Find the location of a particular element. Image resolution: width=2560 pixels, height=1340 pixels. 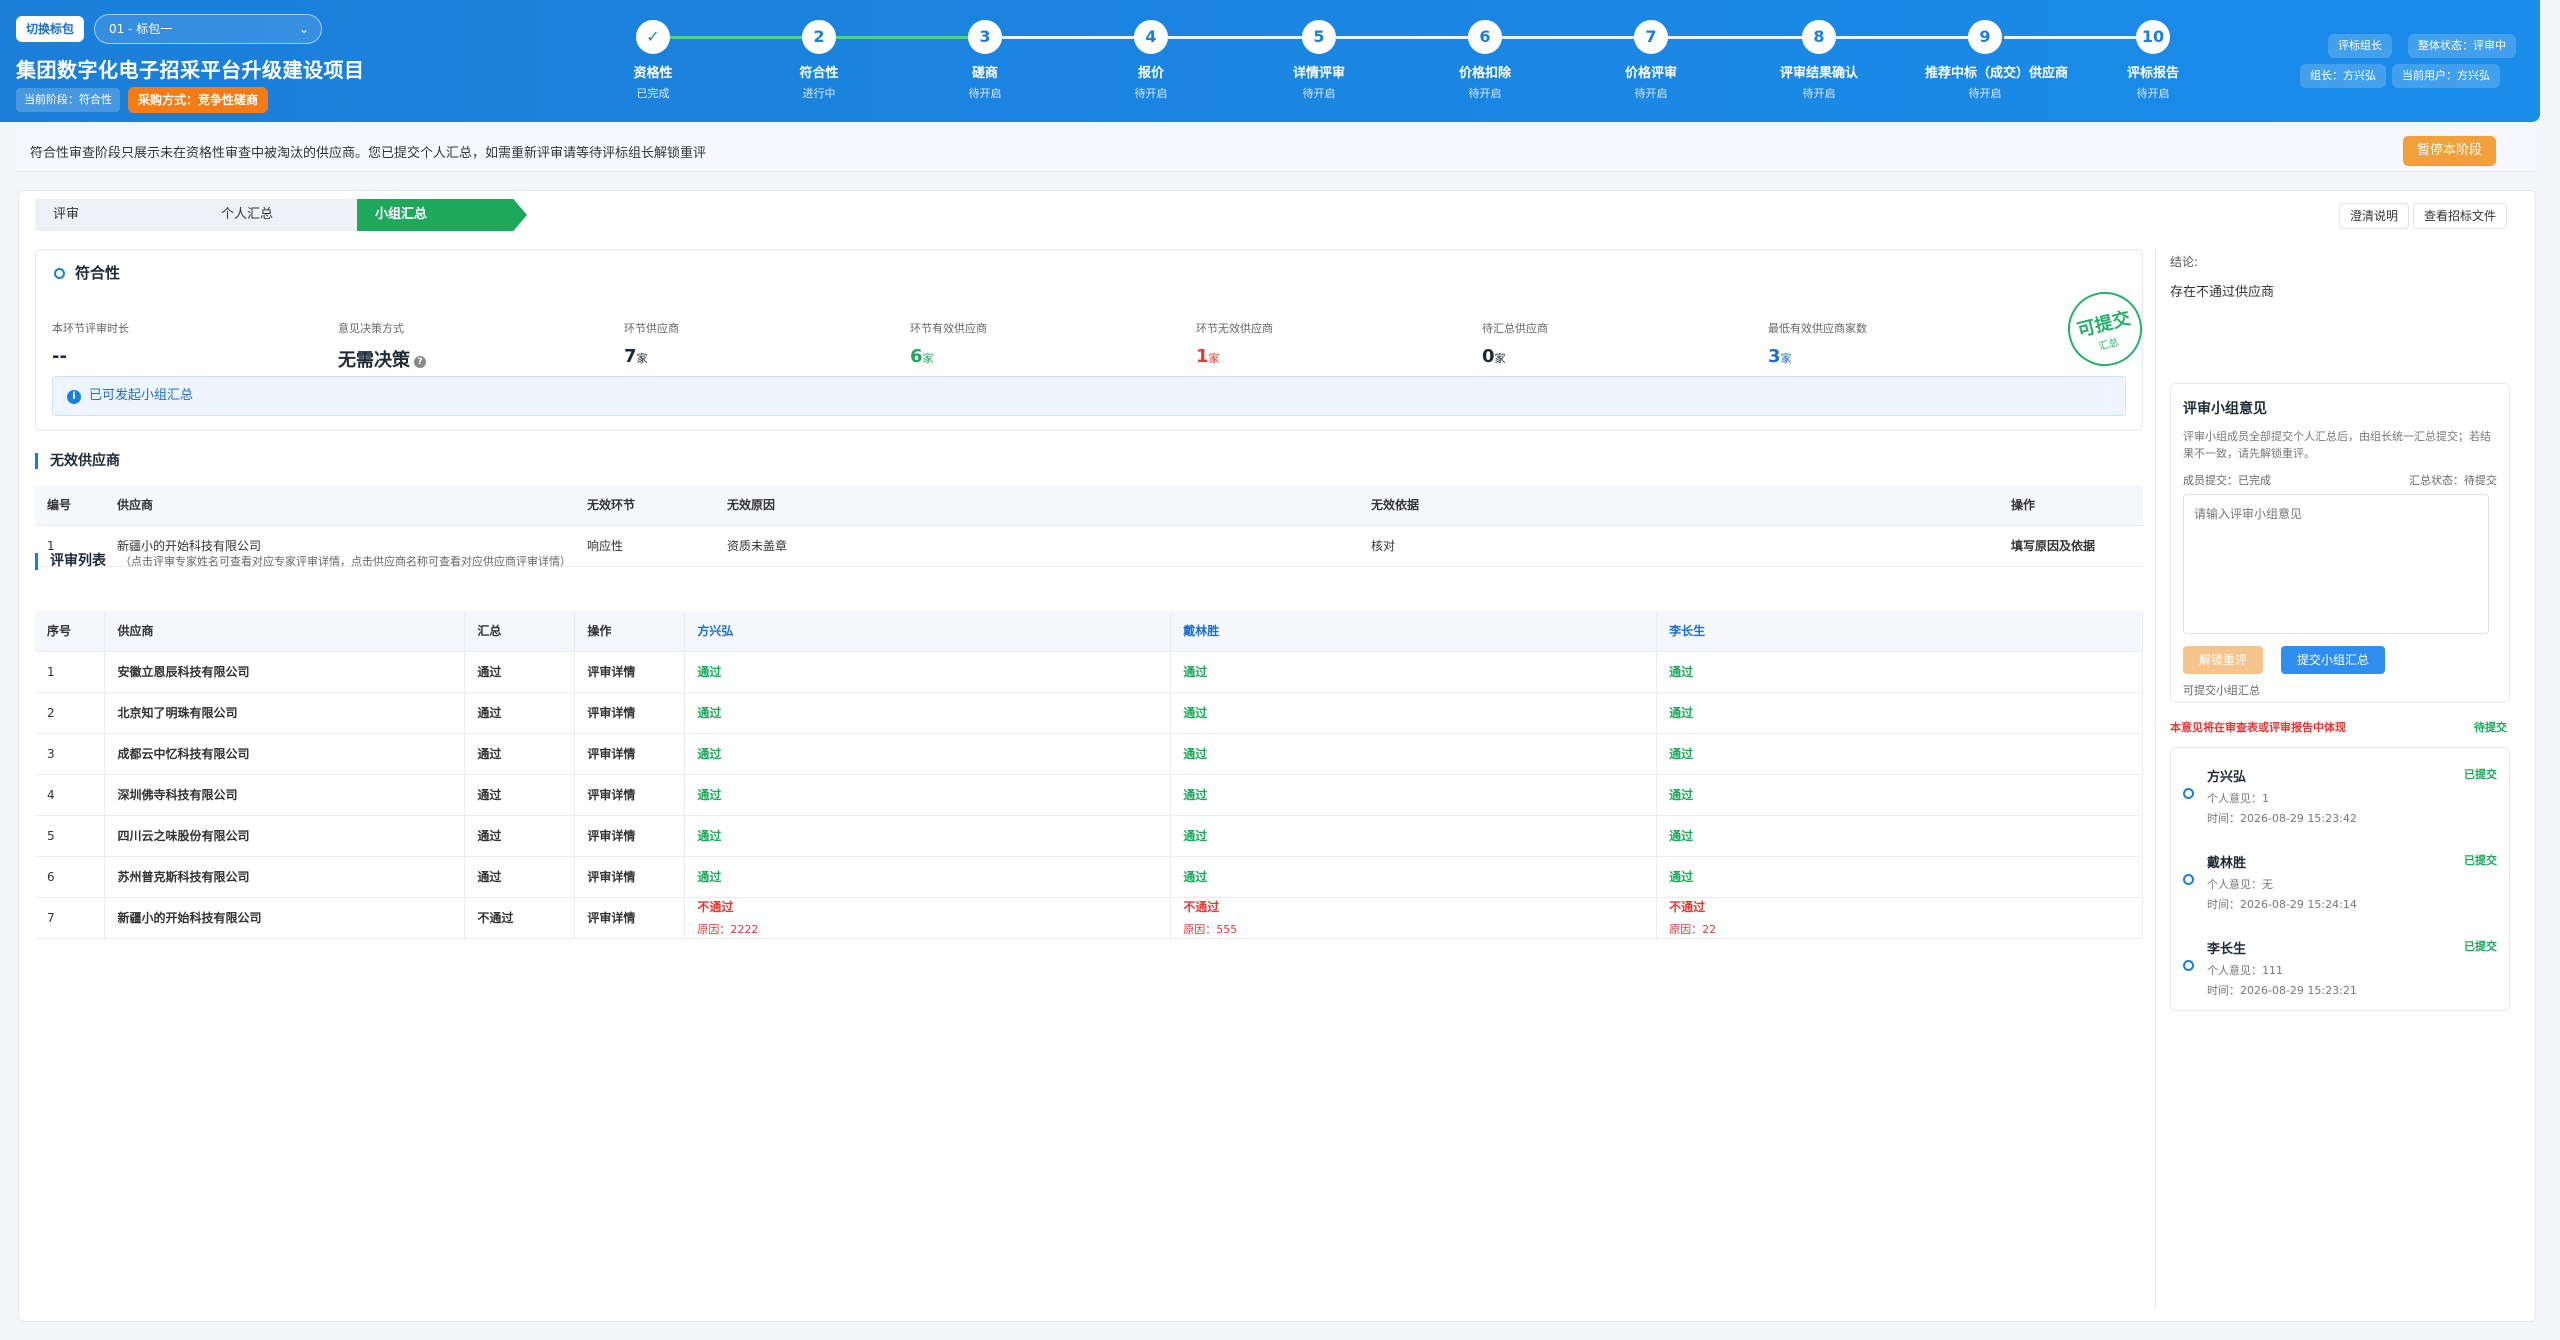

supplier-link: 四川云之味股份有限公司 is located at coordinates (285, 836).